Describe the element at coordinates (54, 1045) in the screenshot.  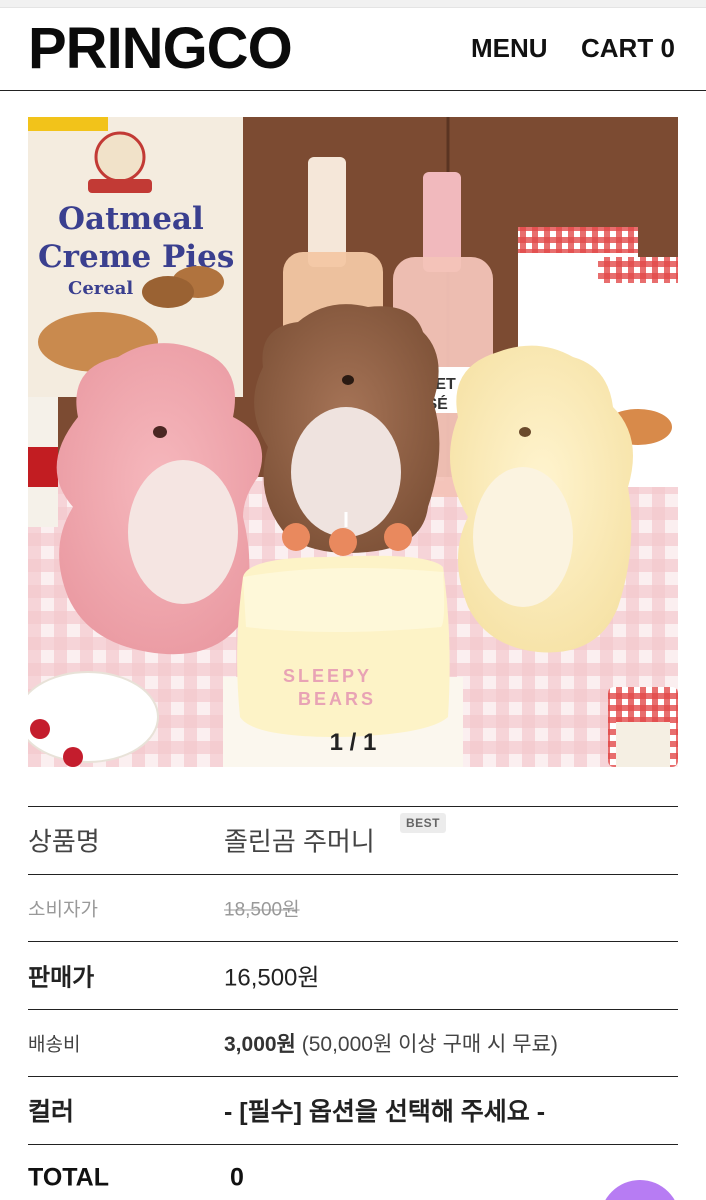
I see `shipping-label: 배송비` at that location.